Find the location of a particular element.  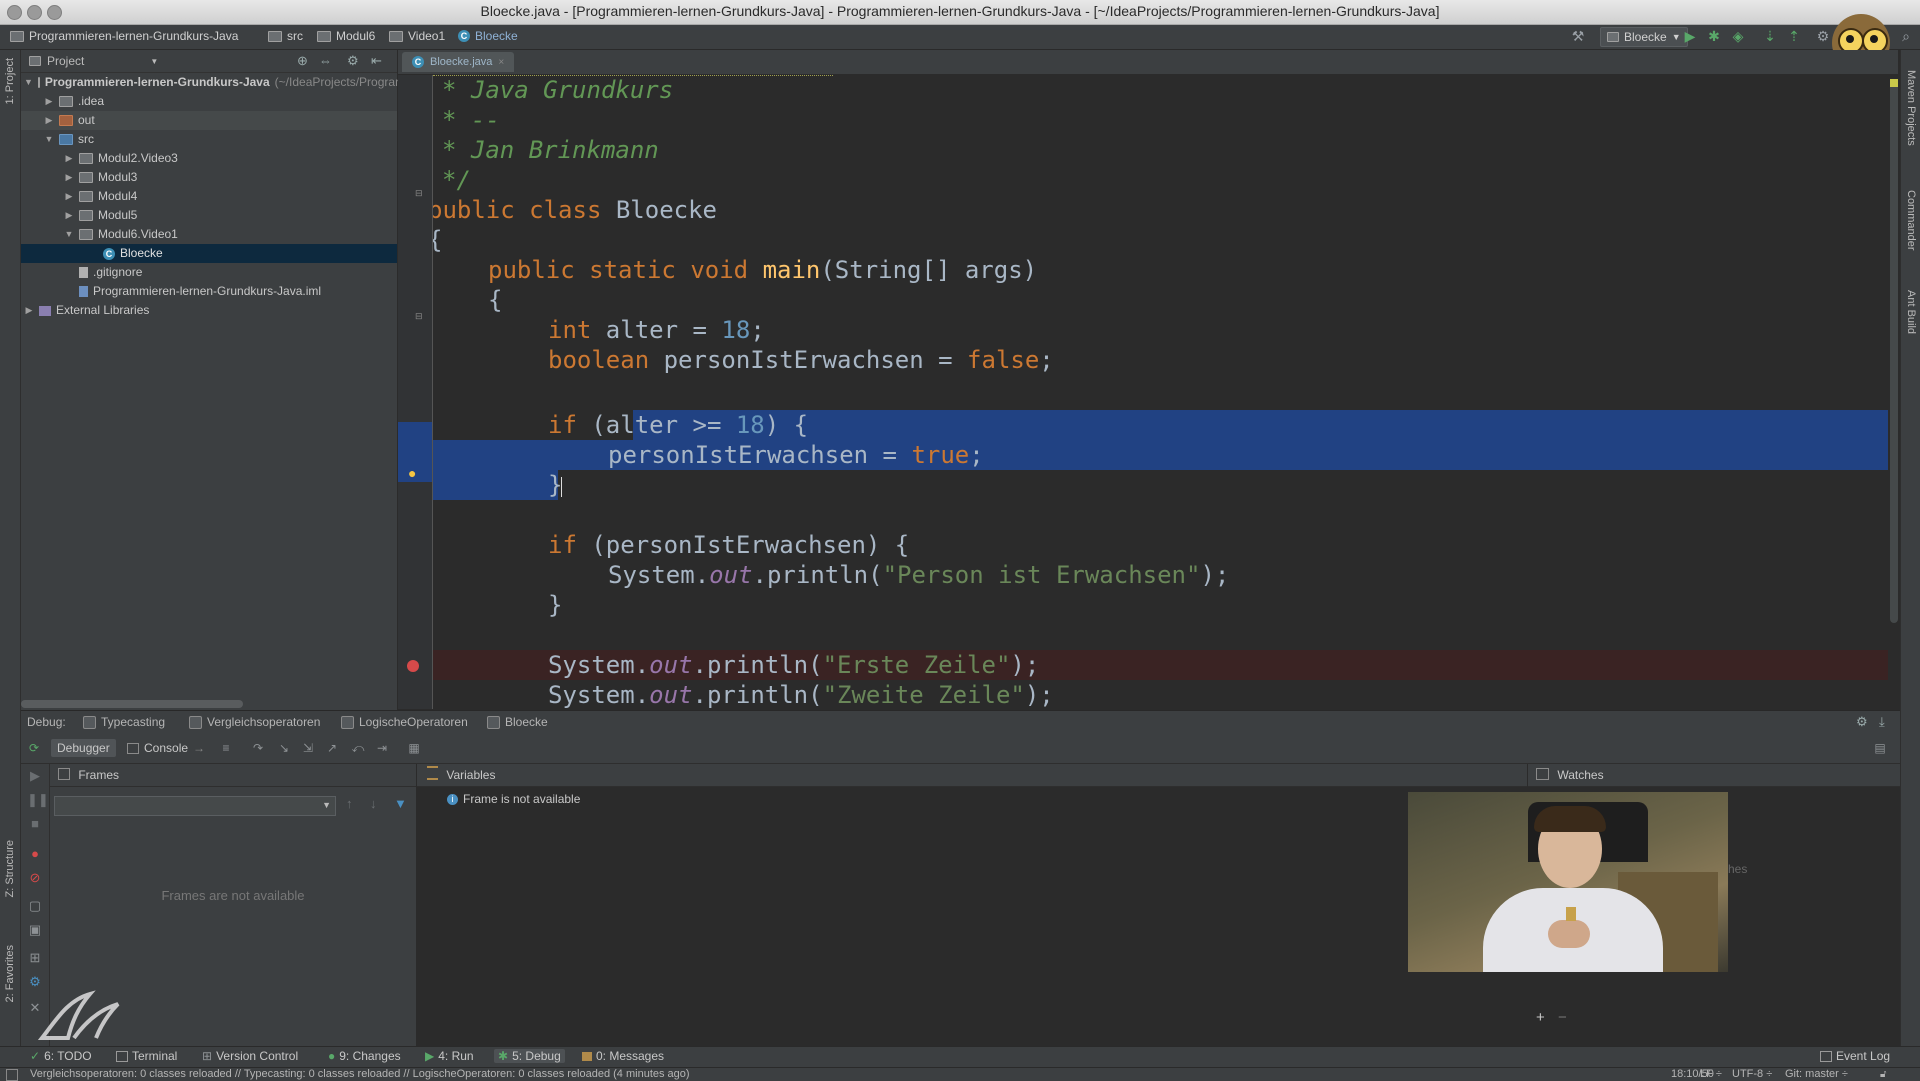

show-execution-point-icon: ≡ is located at coordinates (226, 748).